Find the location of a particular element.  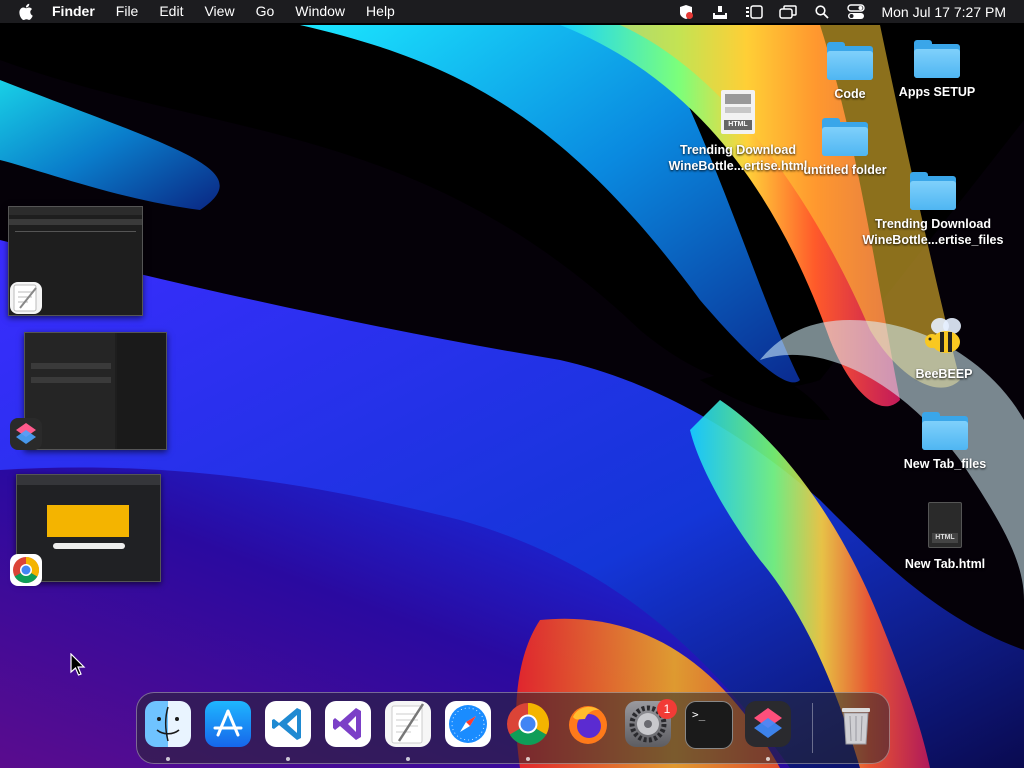

shortcuts-window-thumbnail is located at coordinates (87, 392).